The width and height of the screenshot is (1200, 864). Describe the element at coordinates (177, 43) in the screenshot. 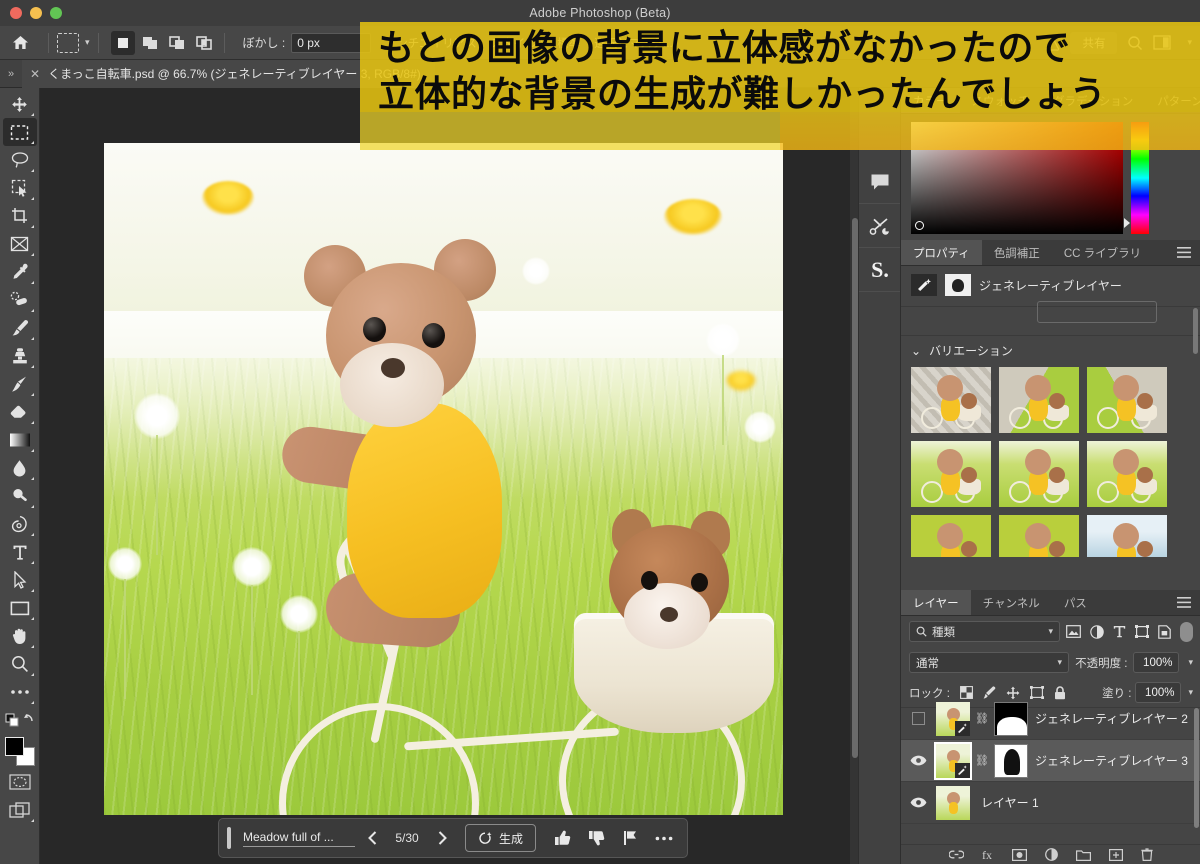

I see `subtract-from-selection-button` at that location.